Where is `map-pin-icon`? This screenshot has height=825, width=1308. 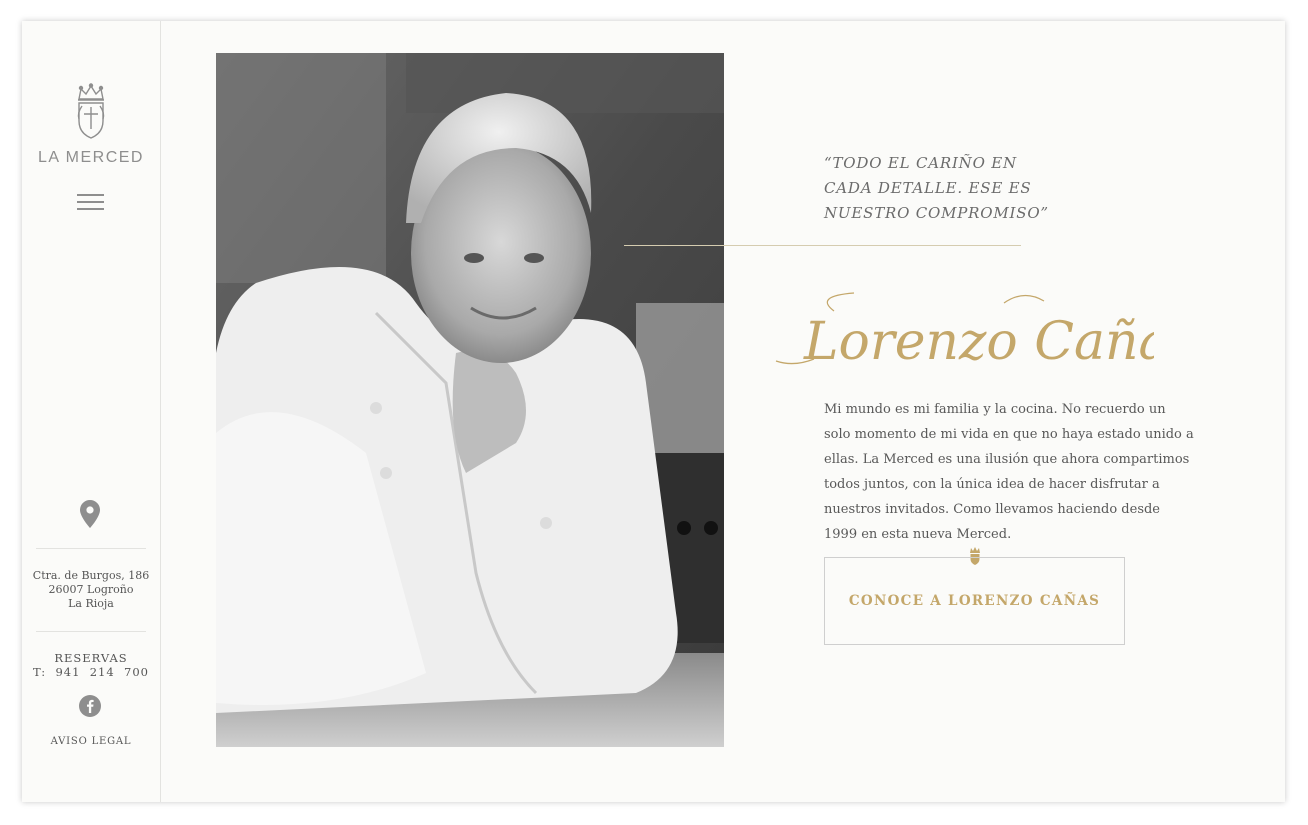
map-pin-icon is located at coordinates (90, 514).